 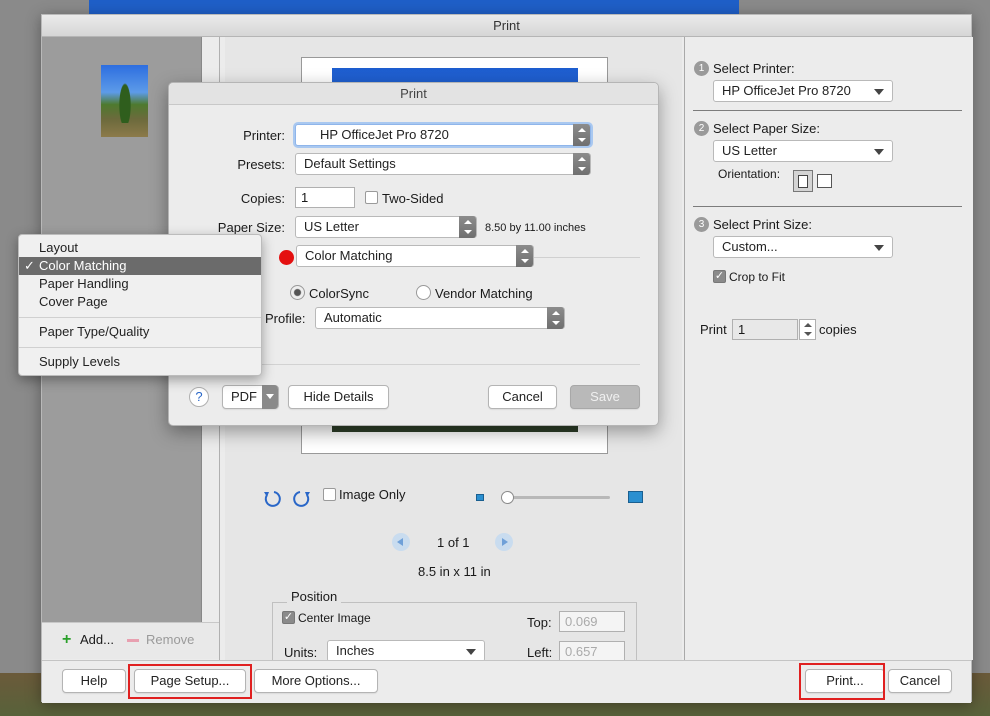 I want to click on left-field: 0.657, so click(x=592, y=651).